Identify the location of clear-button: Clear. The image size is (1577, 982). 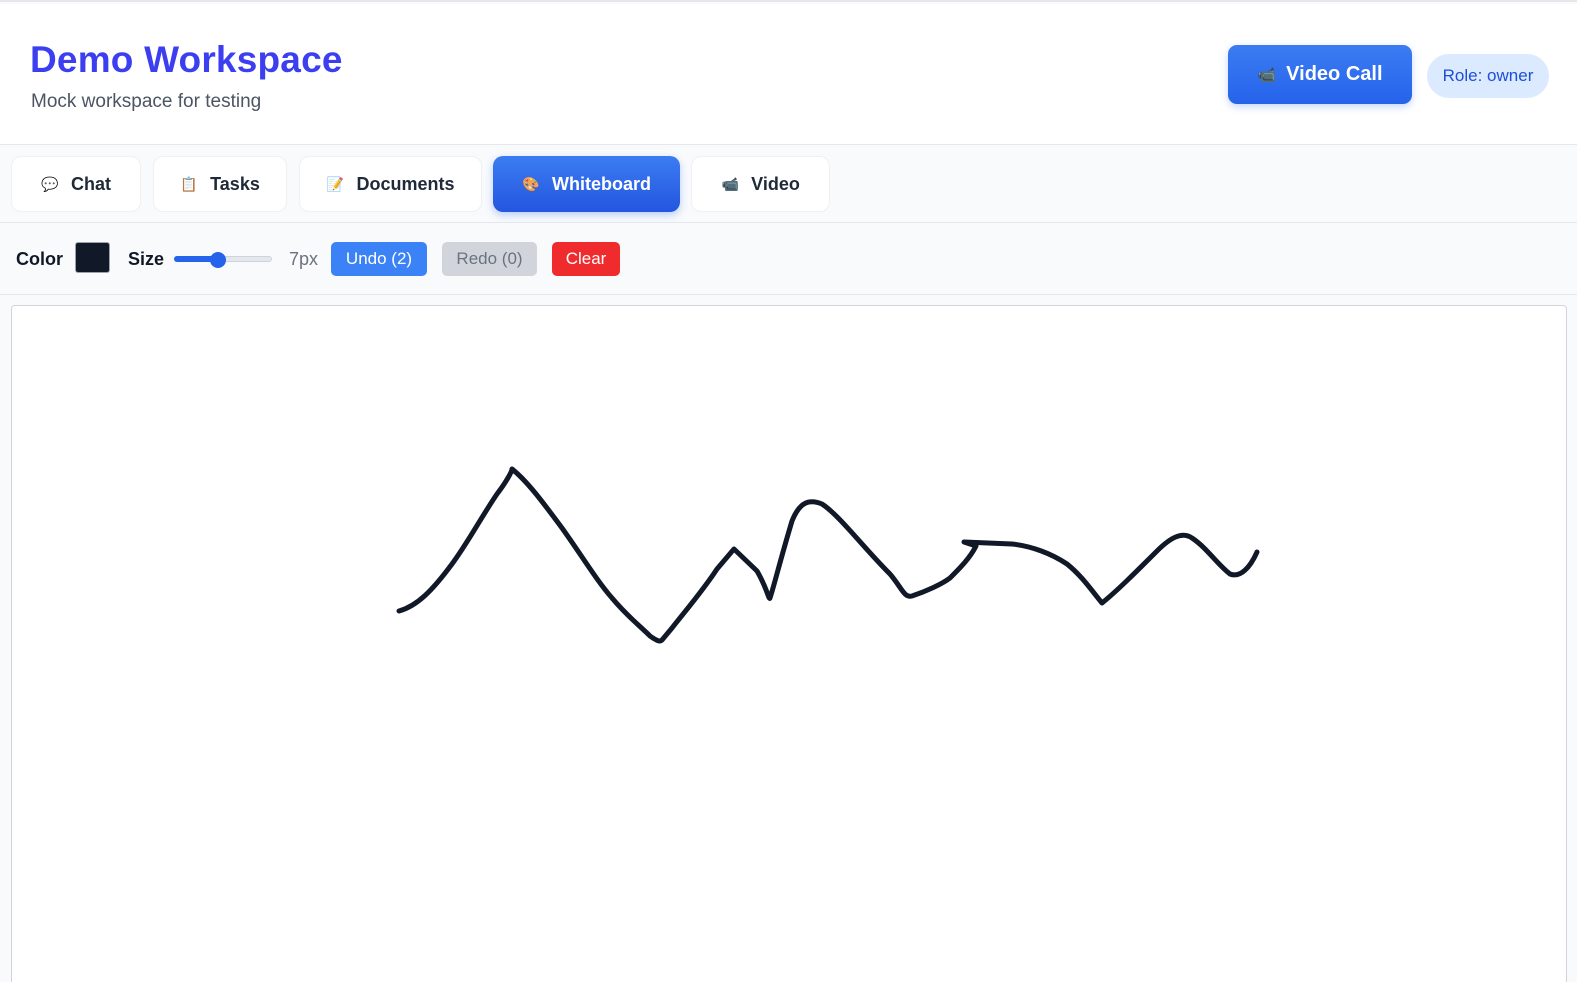
(586, 259).